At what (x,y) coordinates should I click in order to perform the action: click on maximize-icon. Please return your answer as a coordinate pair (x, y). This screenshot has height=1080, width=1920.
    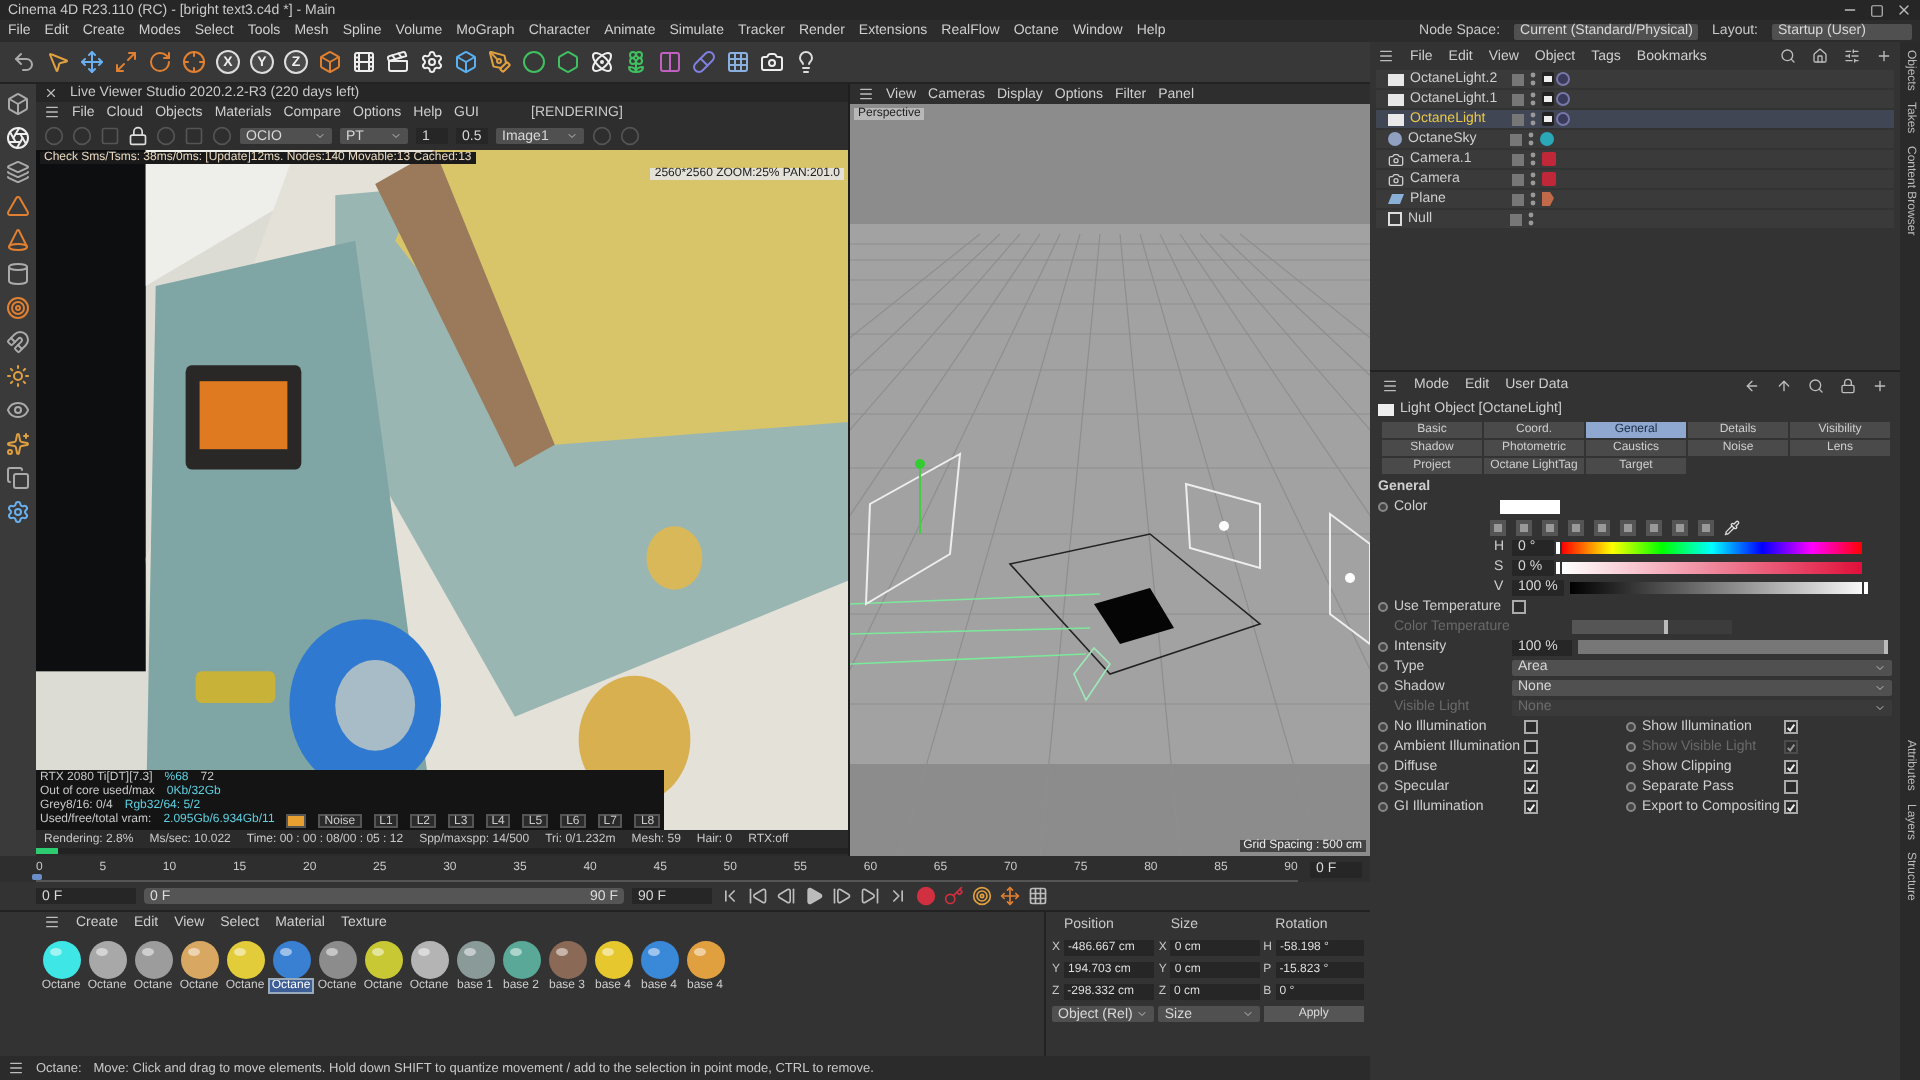
    Looking at the image, I should click on (1877, 10).